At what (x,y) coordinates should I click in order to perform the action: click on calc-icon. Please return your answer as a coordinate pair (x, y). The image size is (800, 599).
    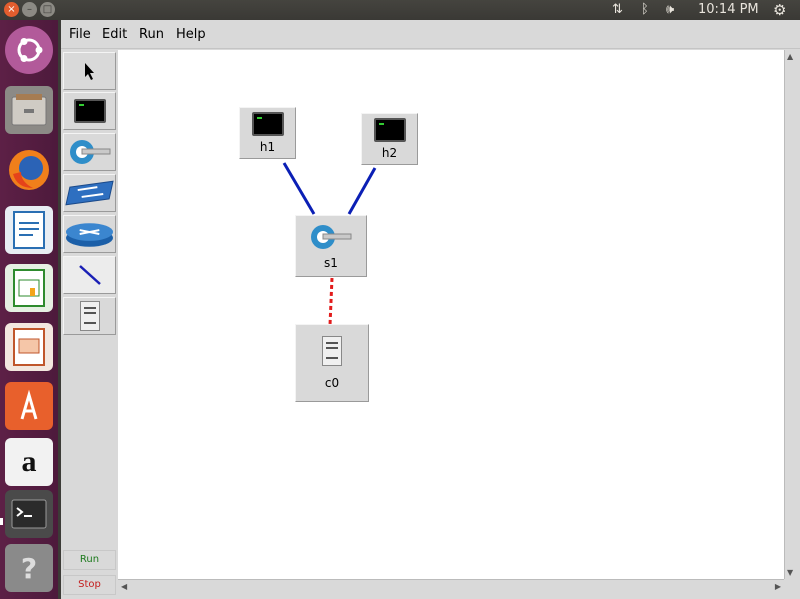
    Looking at the image, I should click on (29, 288).